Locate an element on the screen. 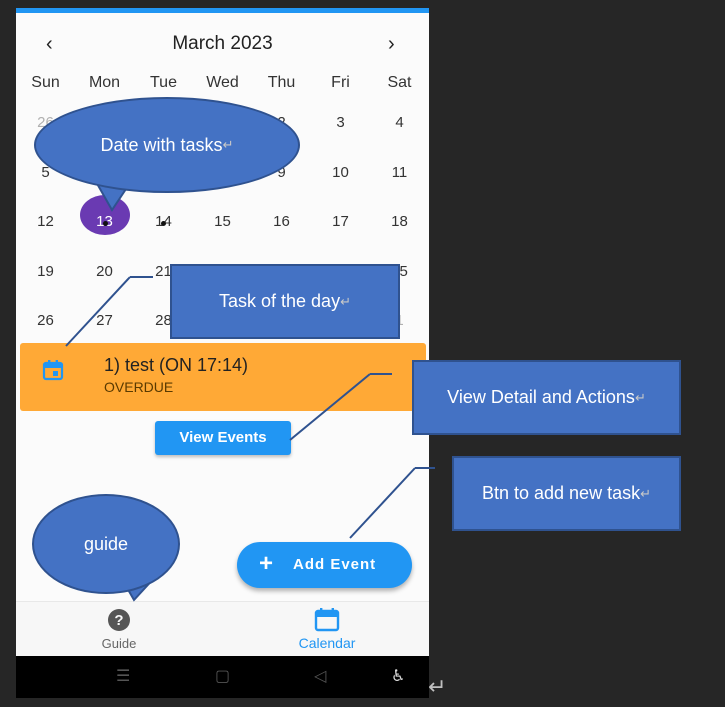 The width and height of the screenshot is (725, 707). annotation-text: View Detail and Actions is located at coordinates (541, 397).